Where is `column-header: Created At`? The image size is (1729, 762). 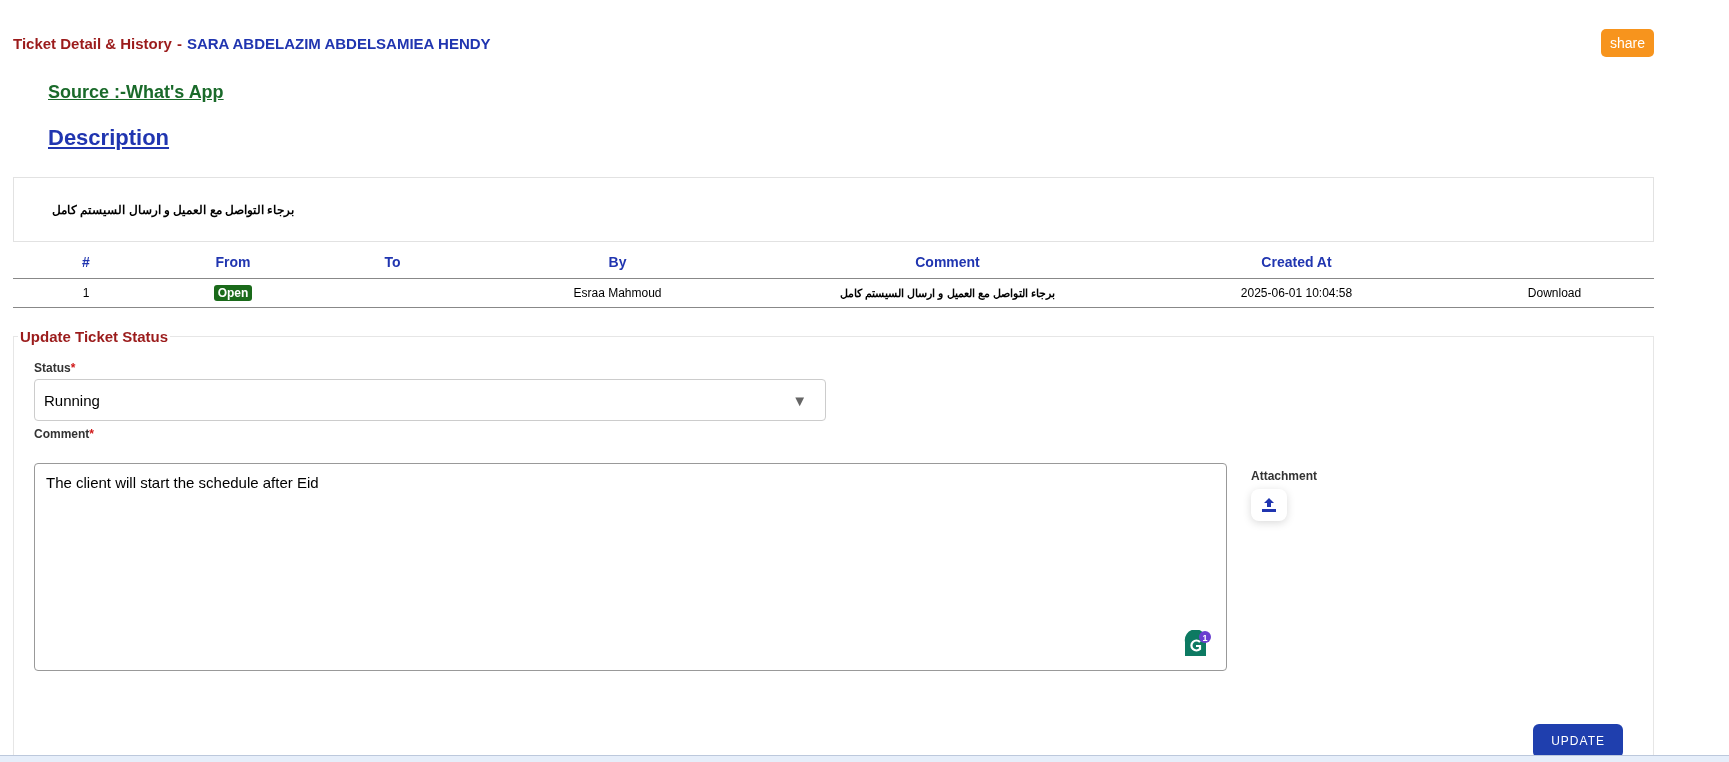
column-header: Created At is located at coordinates (1296, 262).